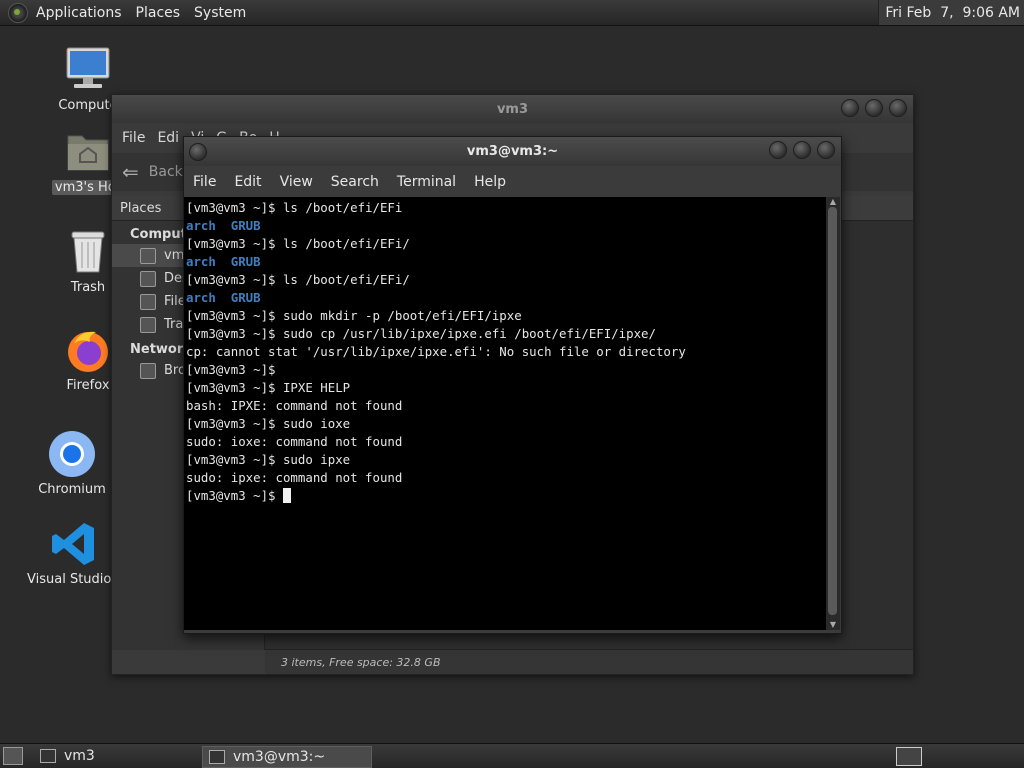 The width and height of the screenshot is (1024, 768). I want to click on terminal-line: [vm3@vm3 ~]$, so click(231, 369).